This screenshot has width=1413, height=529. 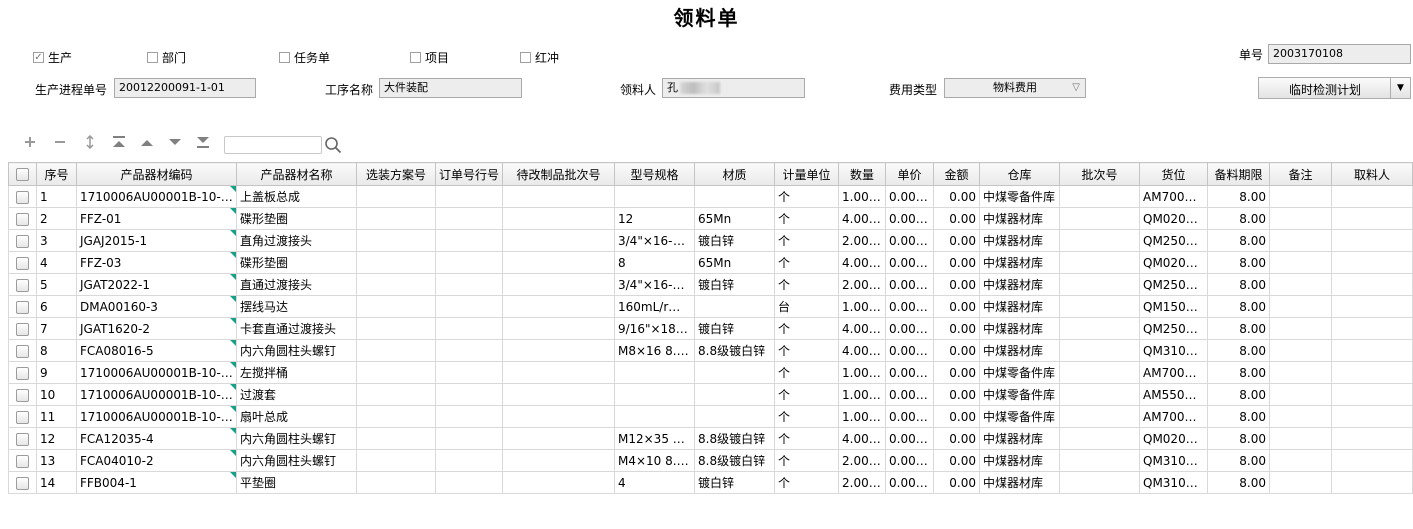 I want to click on cell-product-code: JGAT2022-1, so click(x=156, y=284).